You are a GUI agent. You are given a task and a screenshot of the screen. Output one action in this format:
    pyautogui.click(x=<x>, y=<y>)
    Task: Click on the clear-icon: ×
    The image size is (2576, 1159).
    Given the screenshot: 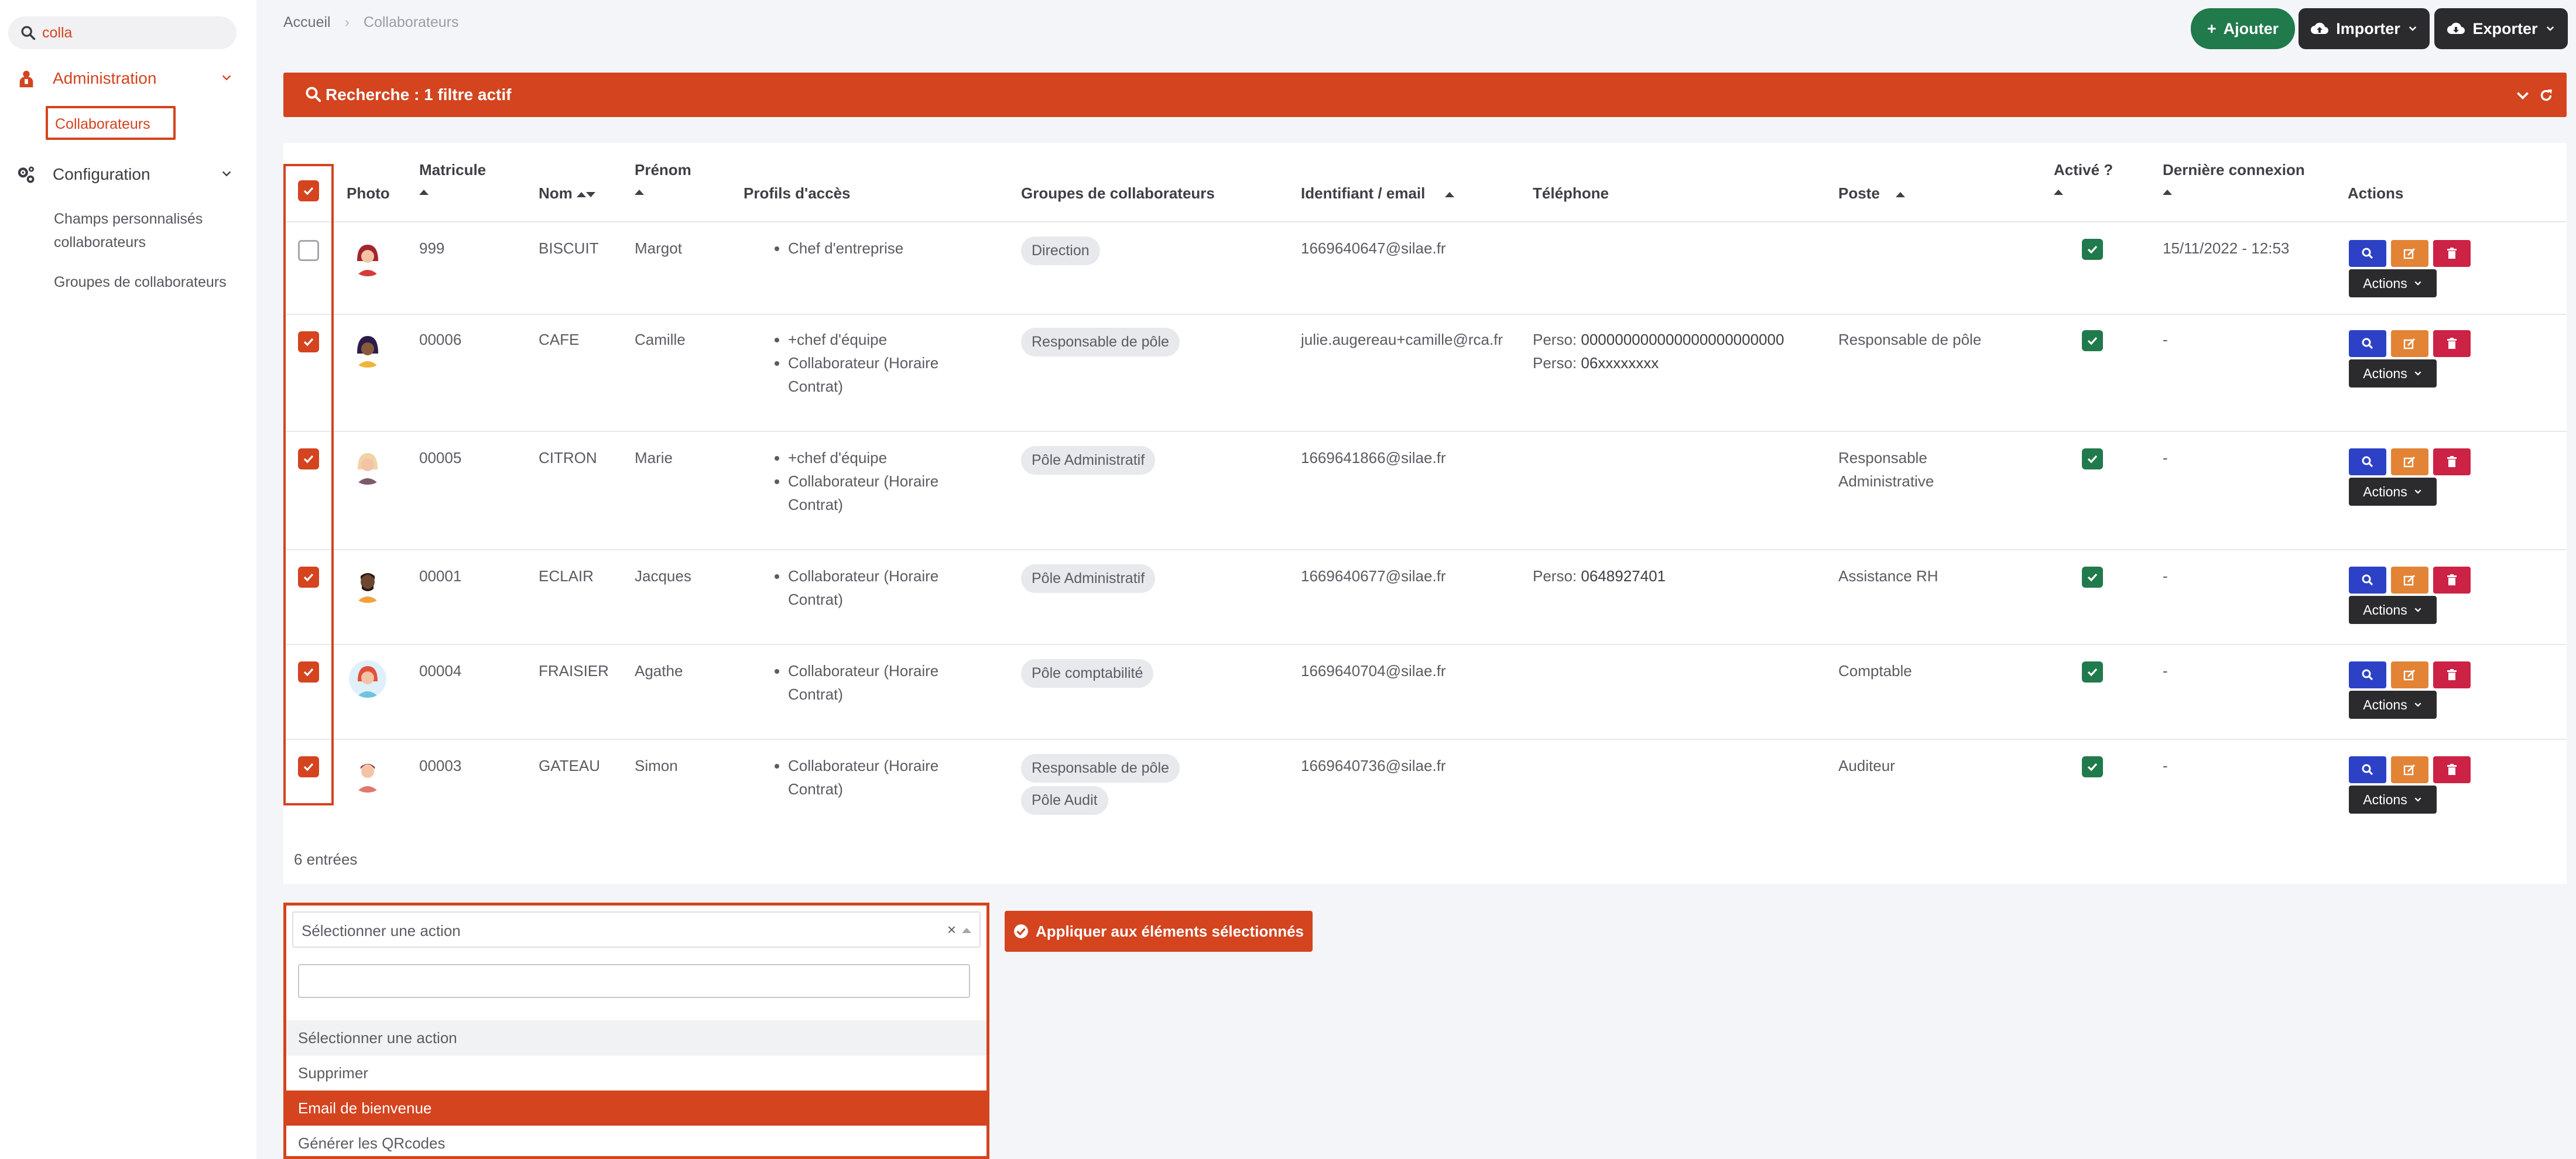 What is the action you would take?
    pyautogui.click(x=951, y=930)
    